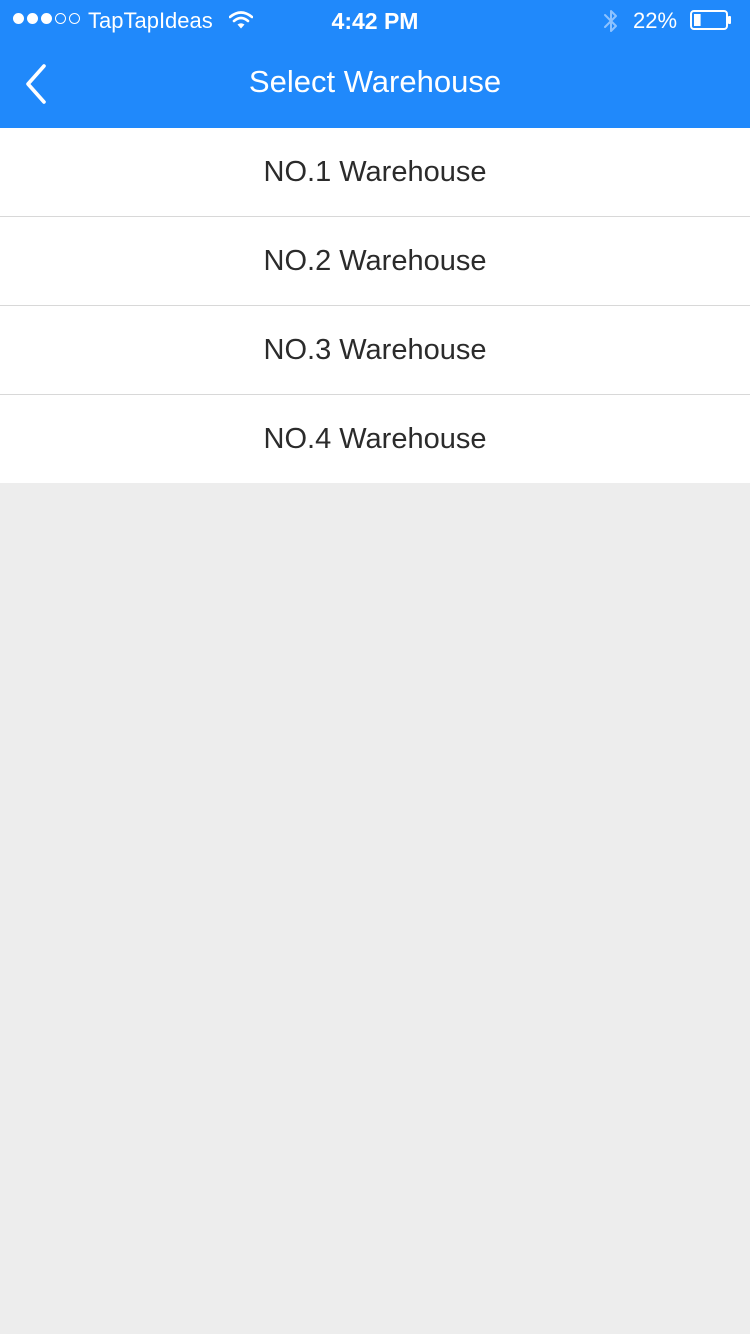 The width and height of the screenshot is (750, 1334). I want to click on bluetooth-icon, so click(610, 21).